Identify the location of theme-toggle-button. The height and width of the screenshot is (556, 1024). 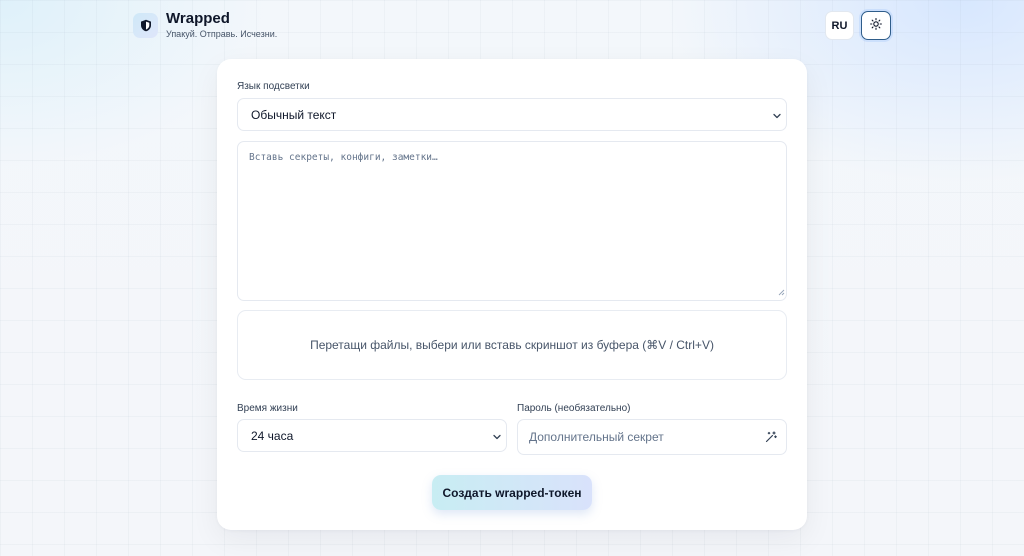
(876, 25).